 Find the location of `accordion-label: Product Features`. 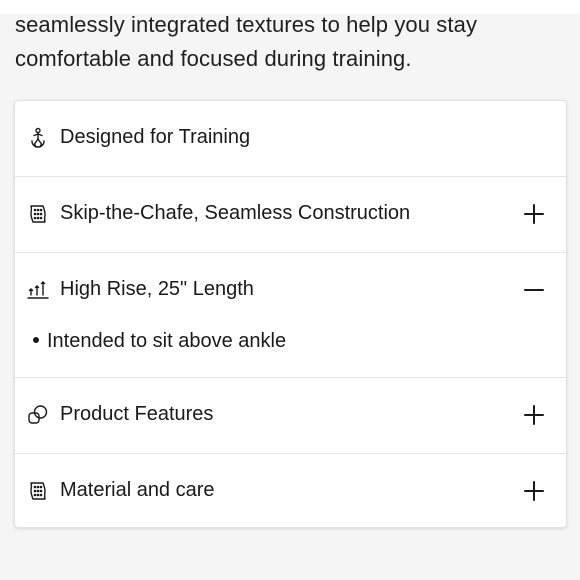

accordion-label: Product Features is located at coordinates (137, 414).